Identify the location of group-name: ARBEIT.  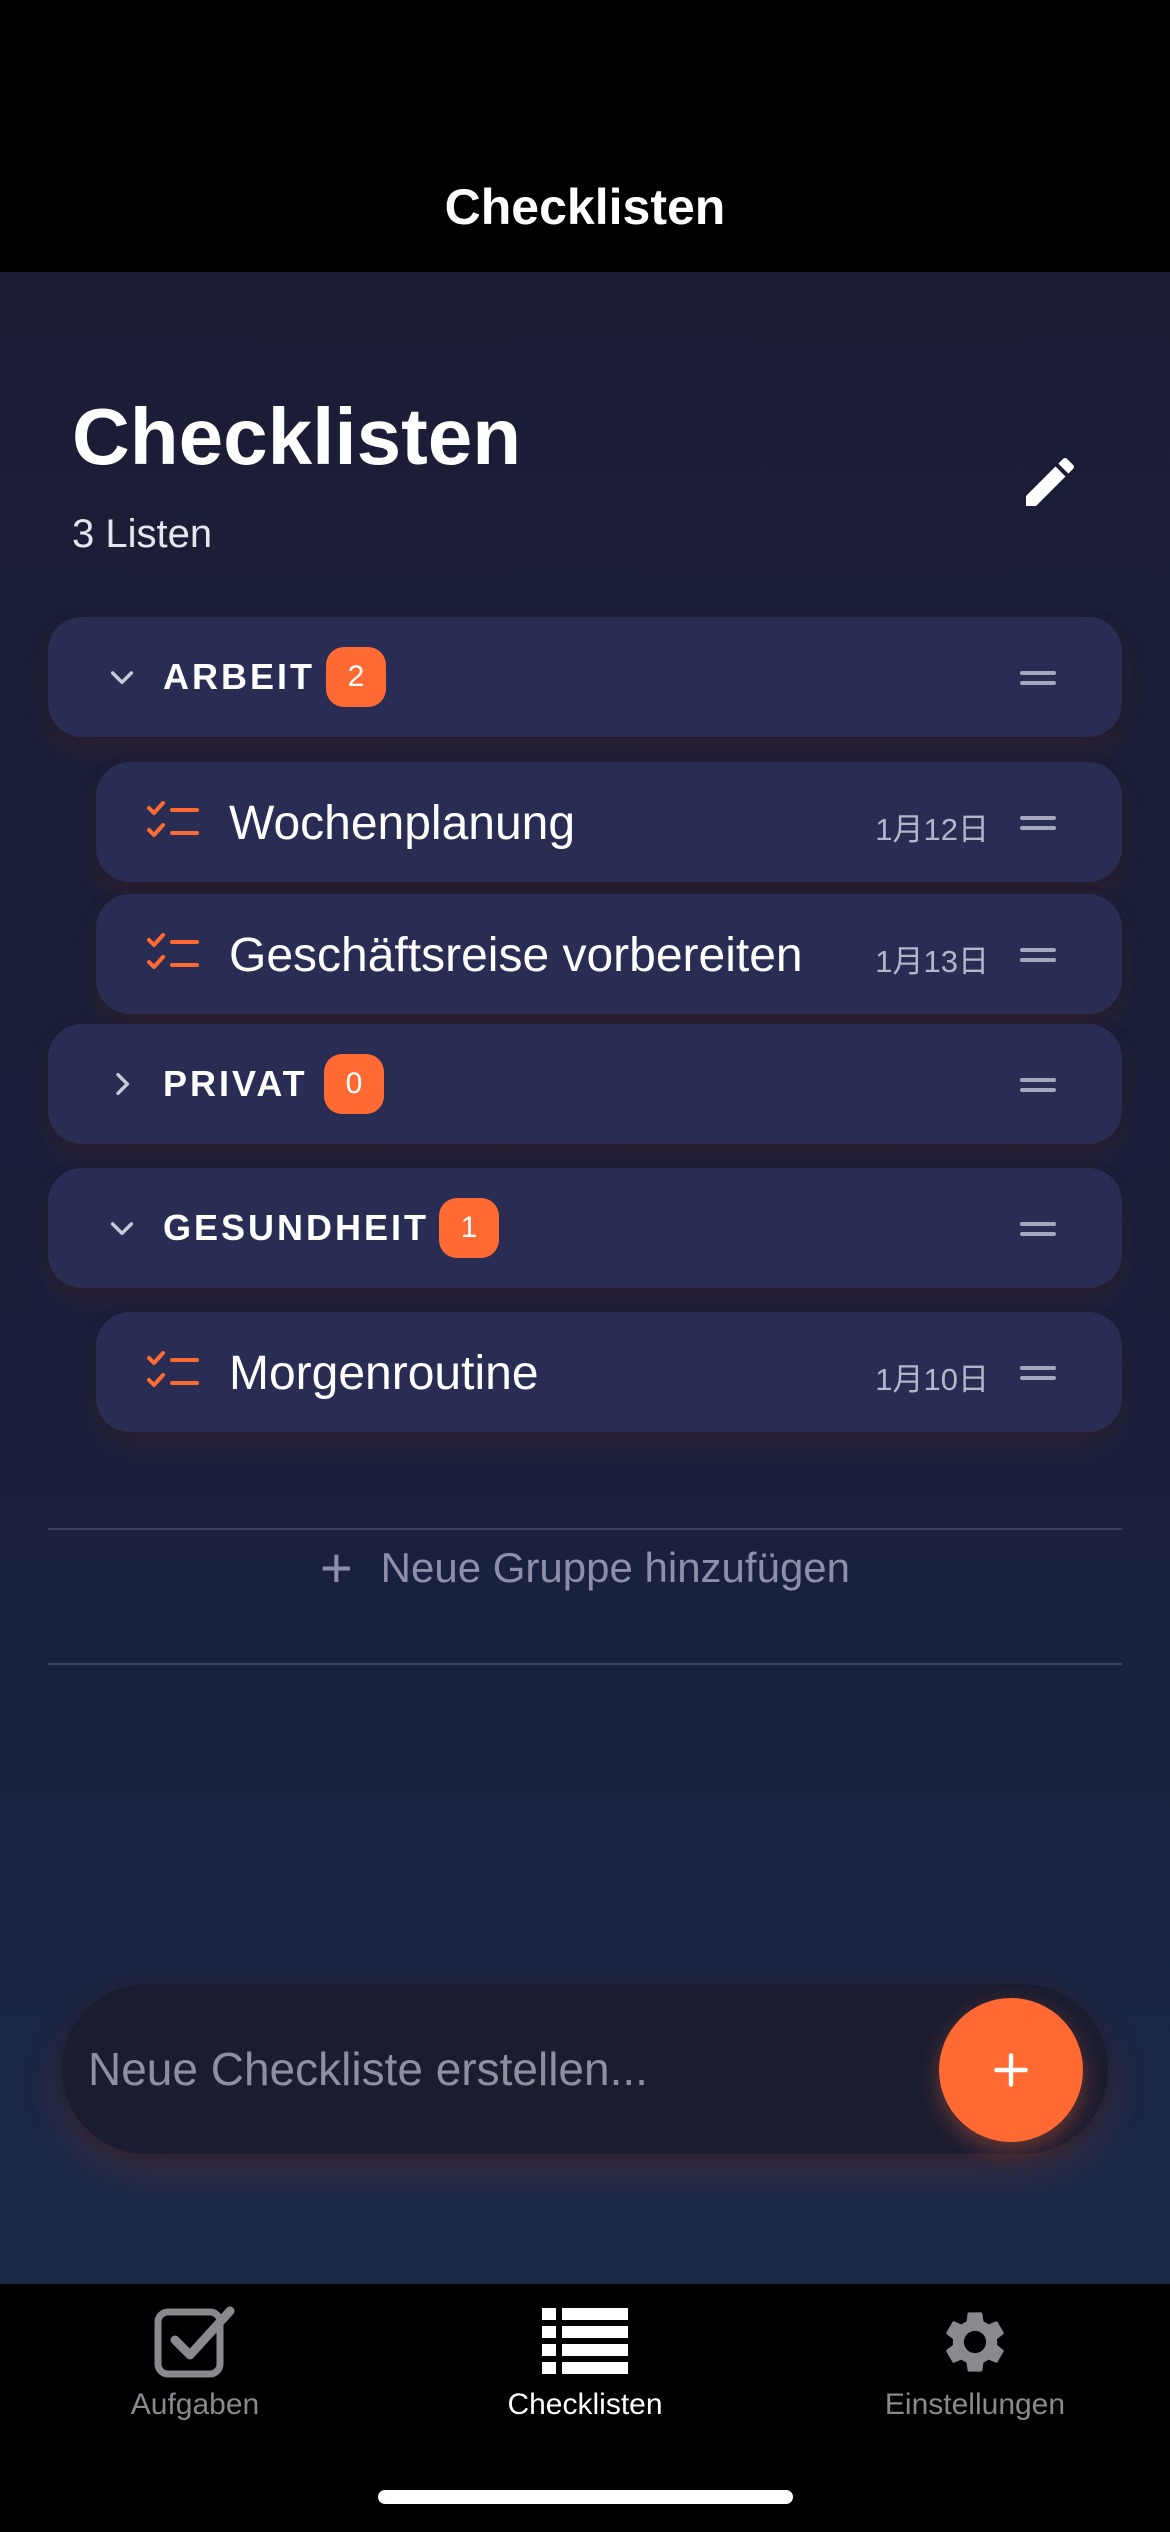
(239, 676).